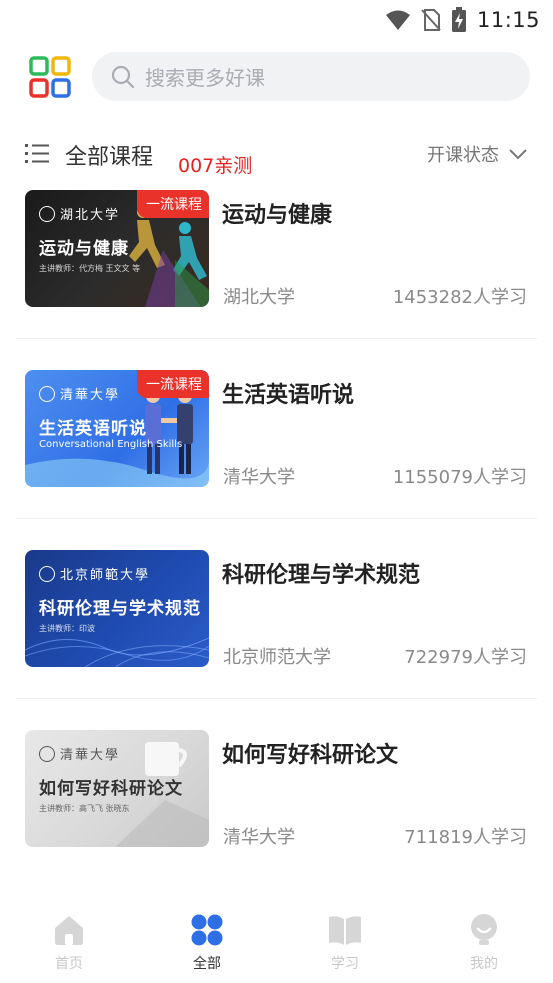 Image resolution: width=553 pixels, height=983 pixels. I want to click on profile-icon, so click(484, 929).